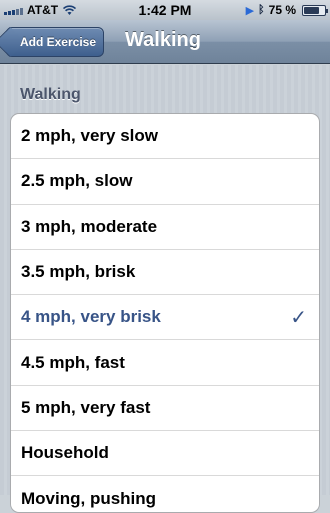  I want to click on back-button-label: Add Exercise, so click(58, 42).